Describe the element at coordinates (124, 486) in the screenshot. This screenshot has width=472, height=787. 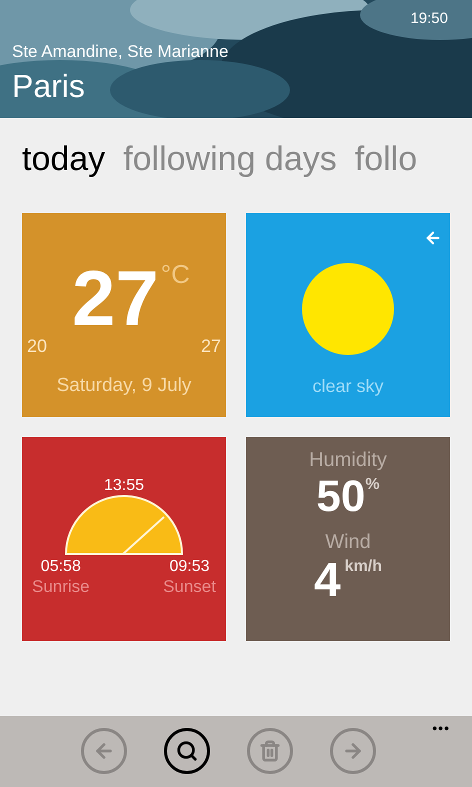
I see `midday-time: 13:55` at that location.